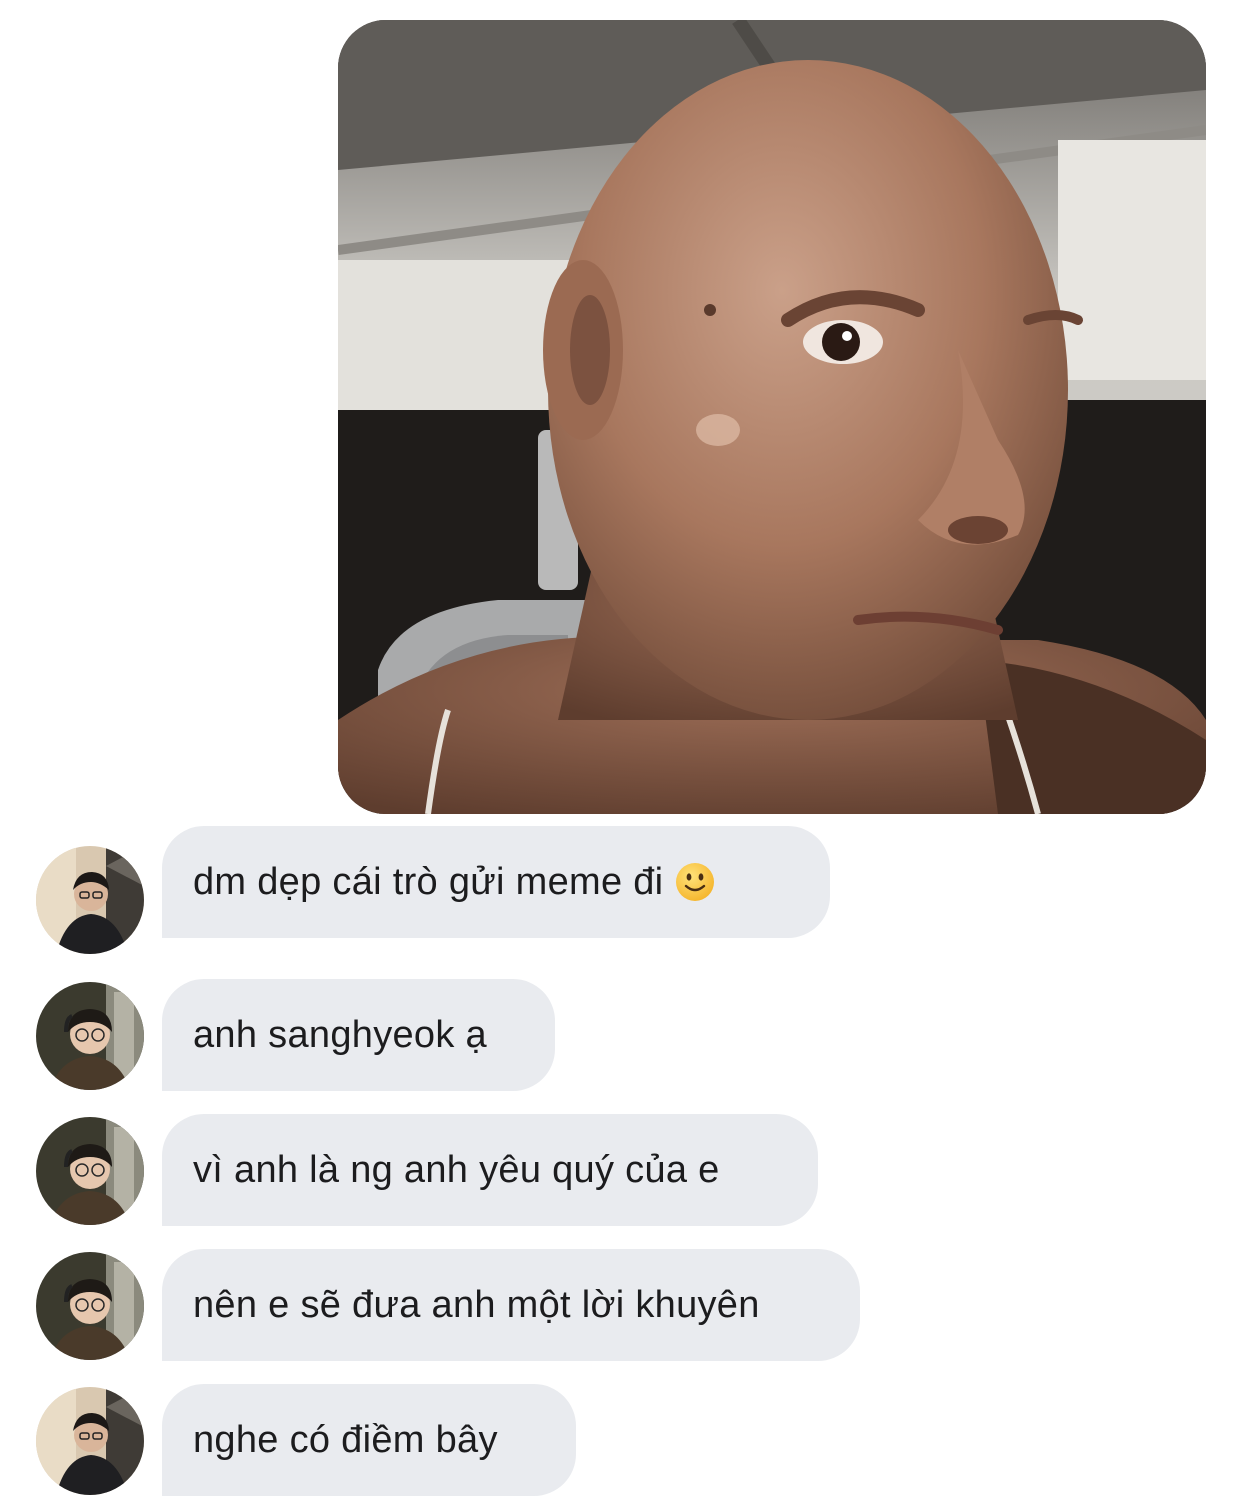 This screenshot has height=1497, width=1242. I want to click on message-bubble: nghe có điềm bây, so click(369, 1440).